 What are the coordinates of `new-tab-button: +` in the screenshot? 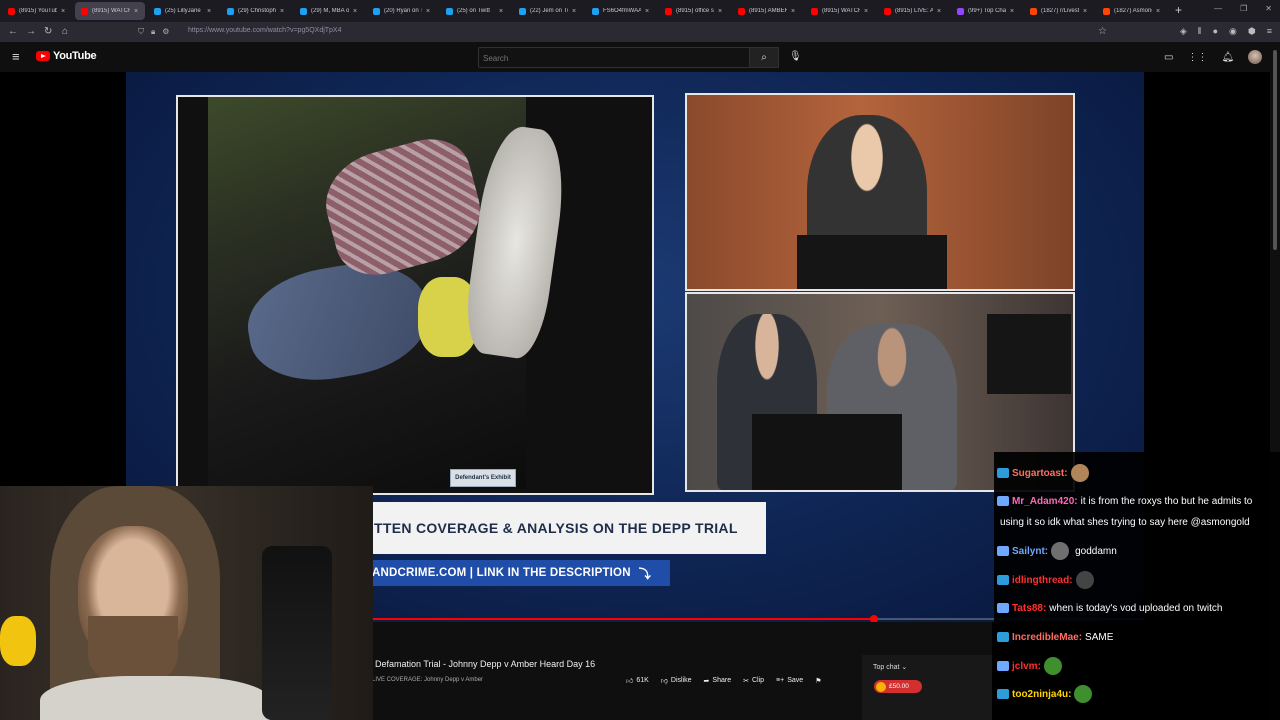 It's located at (1178, 10).